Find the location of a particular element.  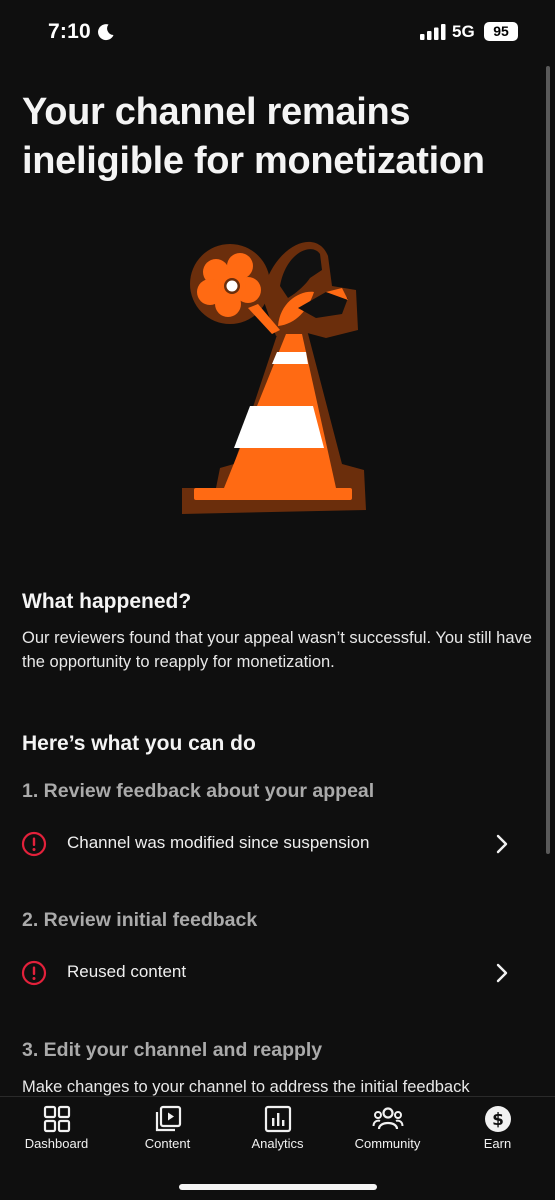

nav-analytics: Analytics is located at coordinates (277, 1129).